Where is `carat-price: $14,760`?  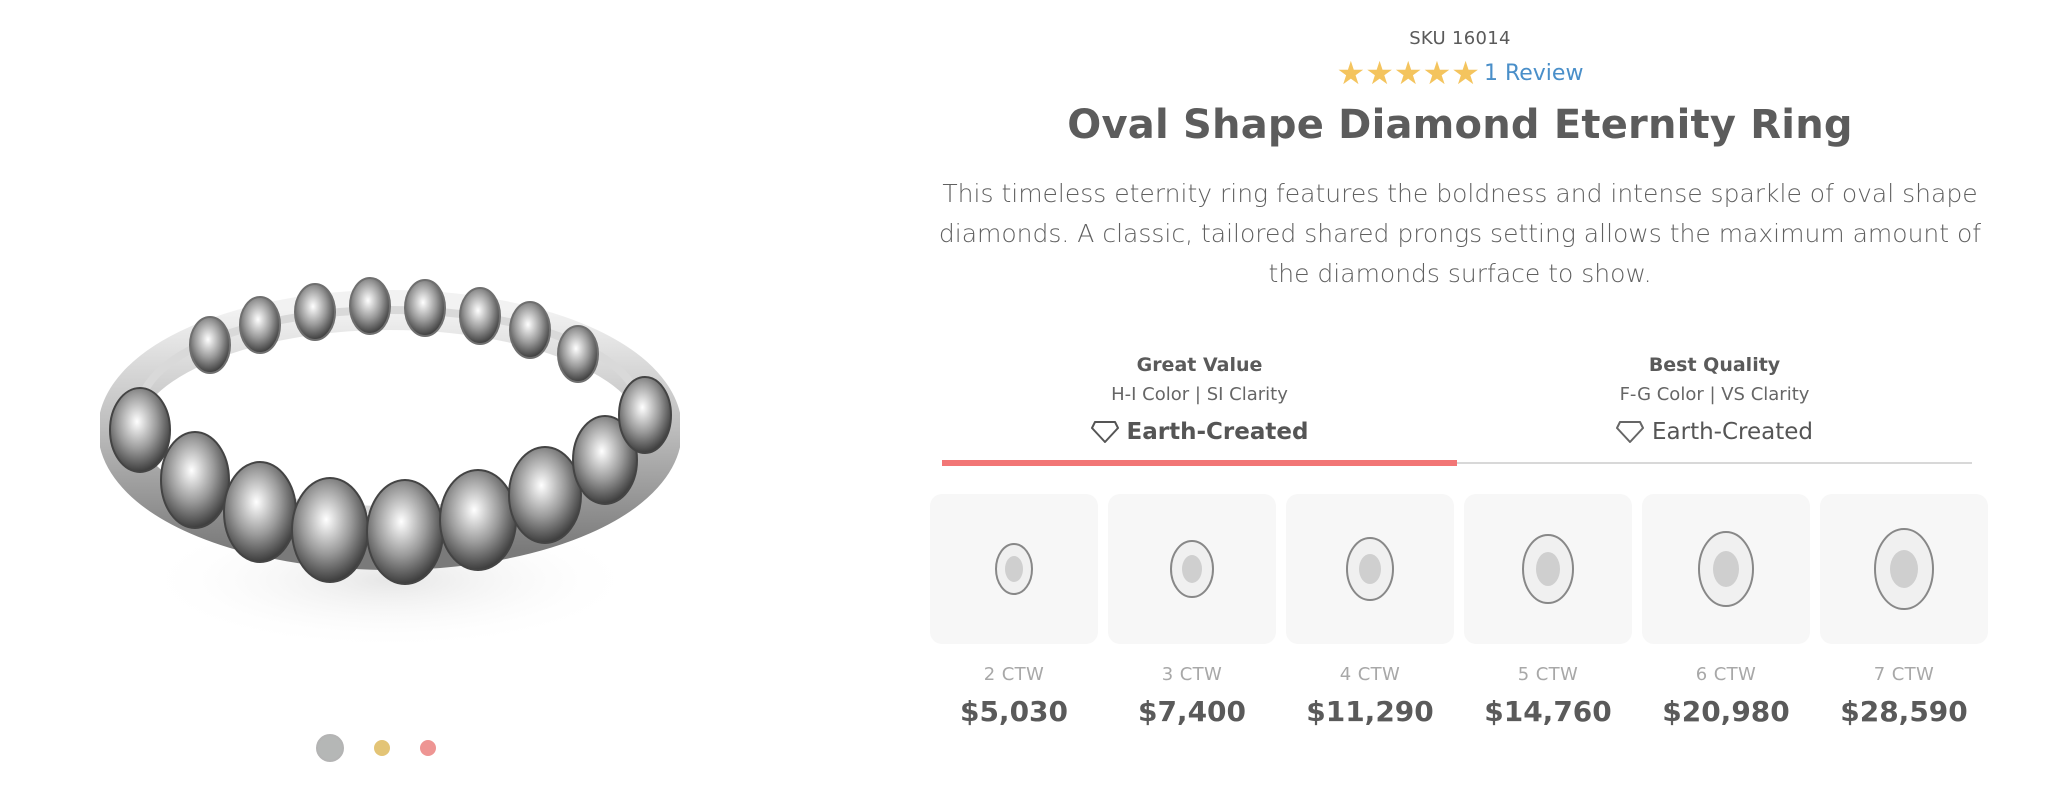 carat-price: $14,760 is located at coordinates (1548, 711).